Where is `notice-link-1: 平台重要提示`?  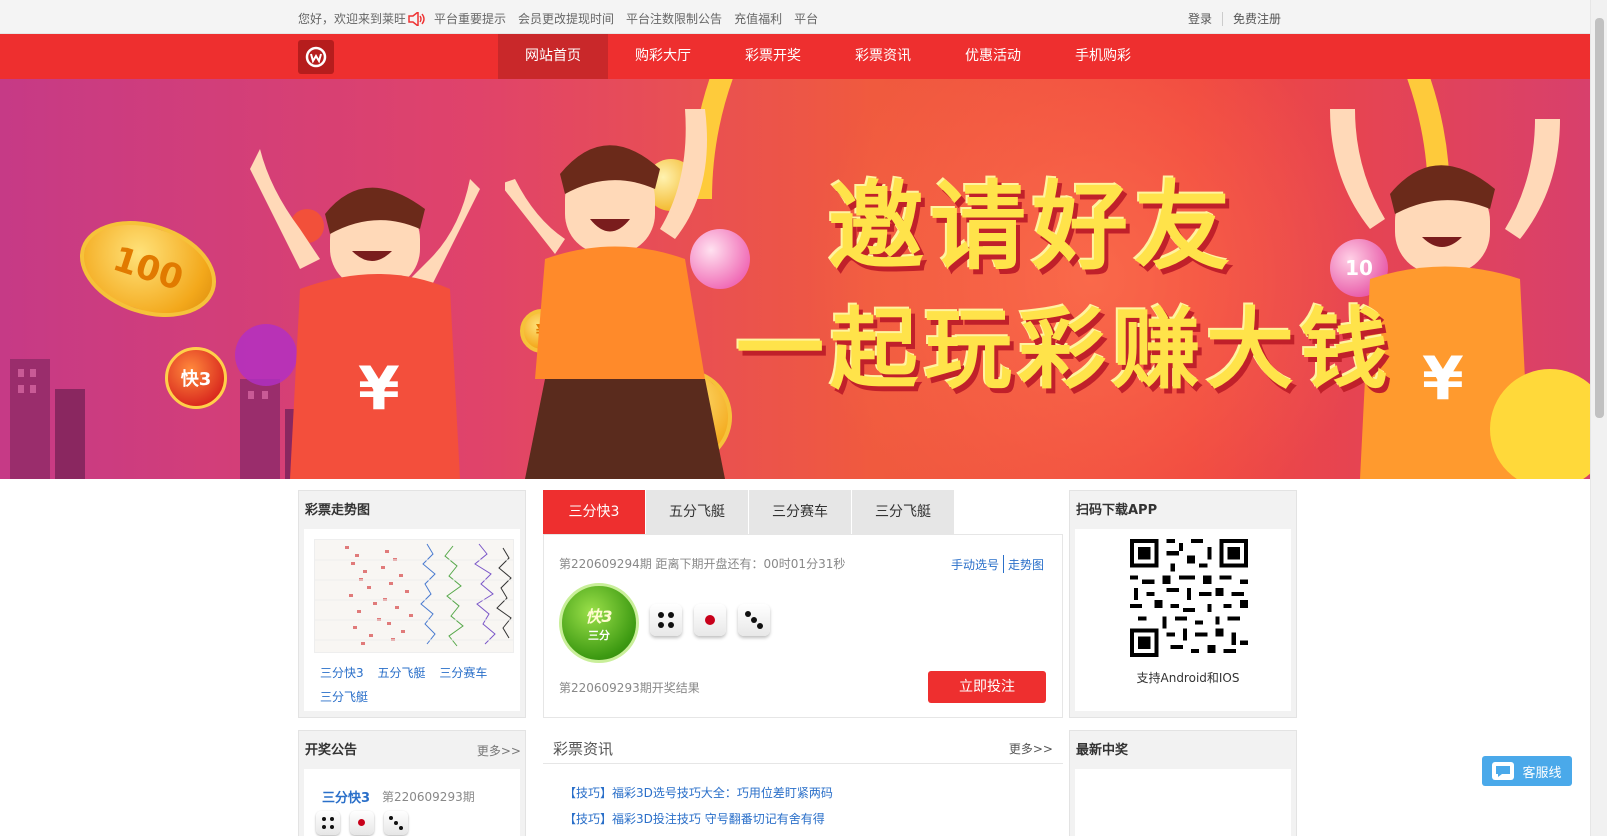 notice-link-1: 平台重要提示 is located at coordinates (470, 18).